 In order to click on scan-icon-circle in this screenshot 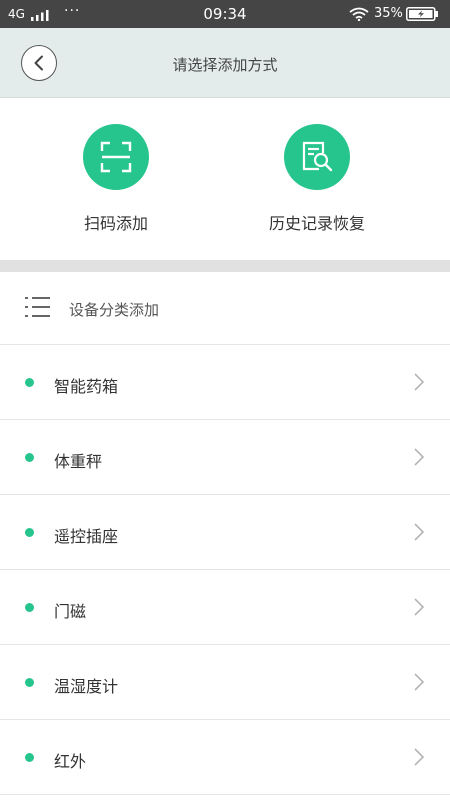, I will do `click(116, 157)`.